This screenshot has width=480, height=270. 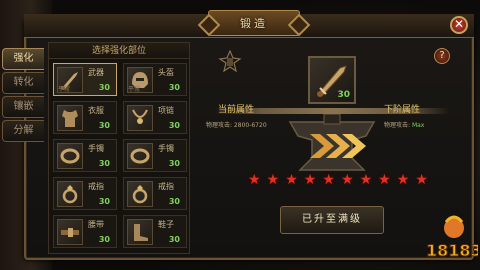 What do you see at coordinates (338, 180) in the screenshot?
I see `star-rating: ★ ★ ★ ★ ★ ★ ★ ★ ★ ★` at bounding box center [338, 180].